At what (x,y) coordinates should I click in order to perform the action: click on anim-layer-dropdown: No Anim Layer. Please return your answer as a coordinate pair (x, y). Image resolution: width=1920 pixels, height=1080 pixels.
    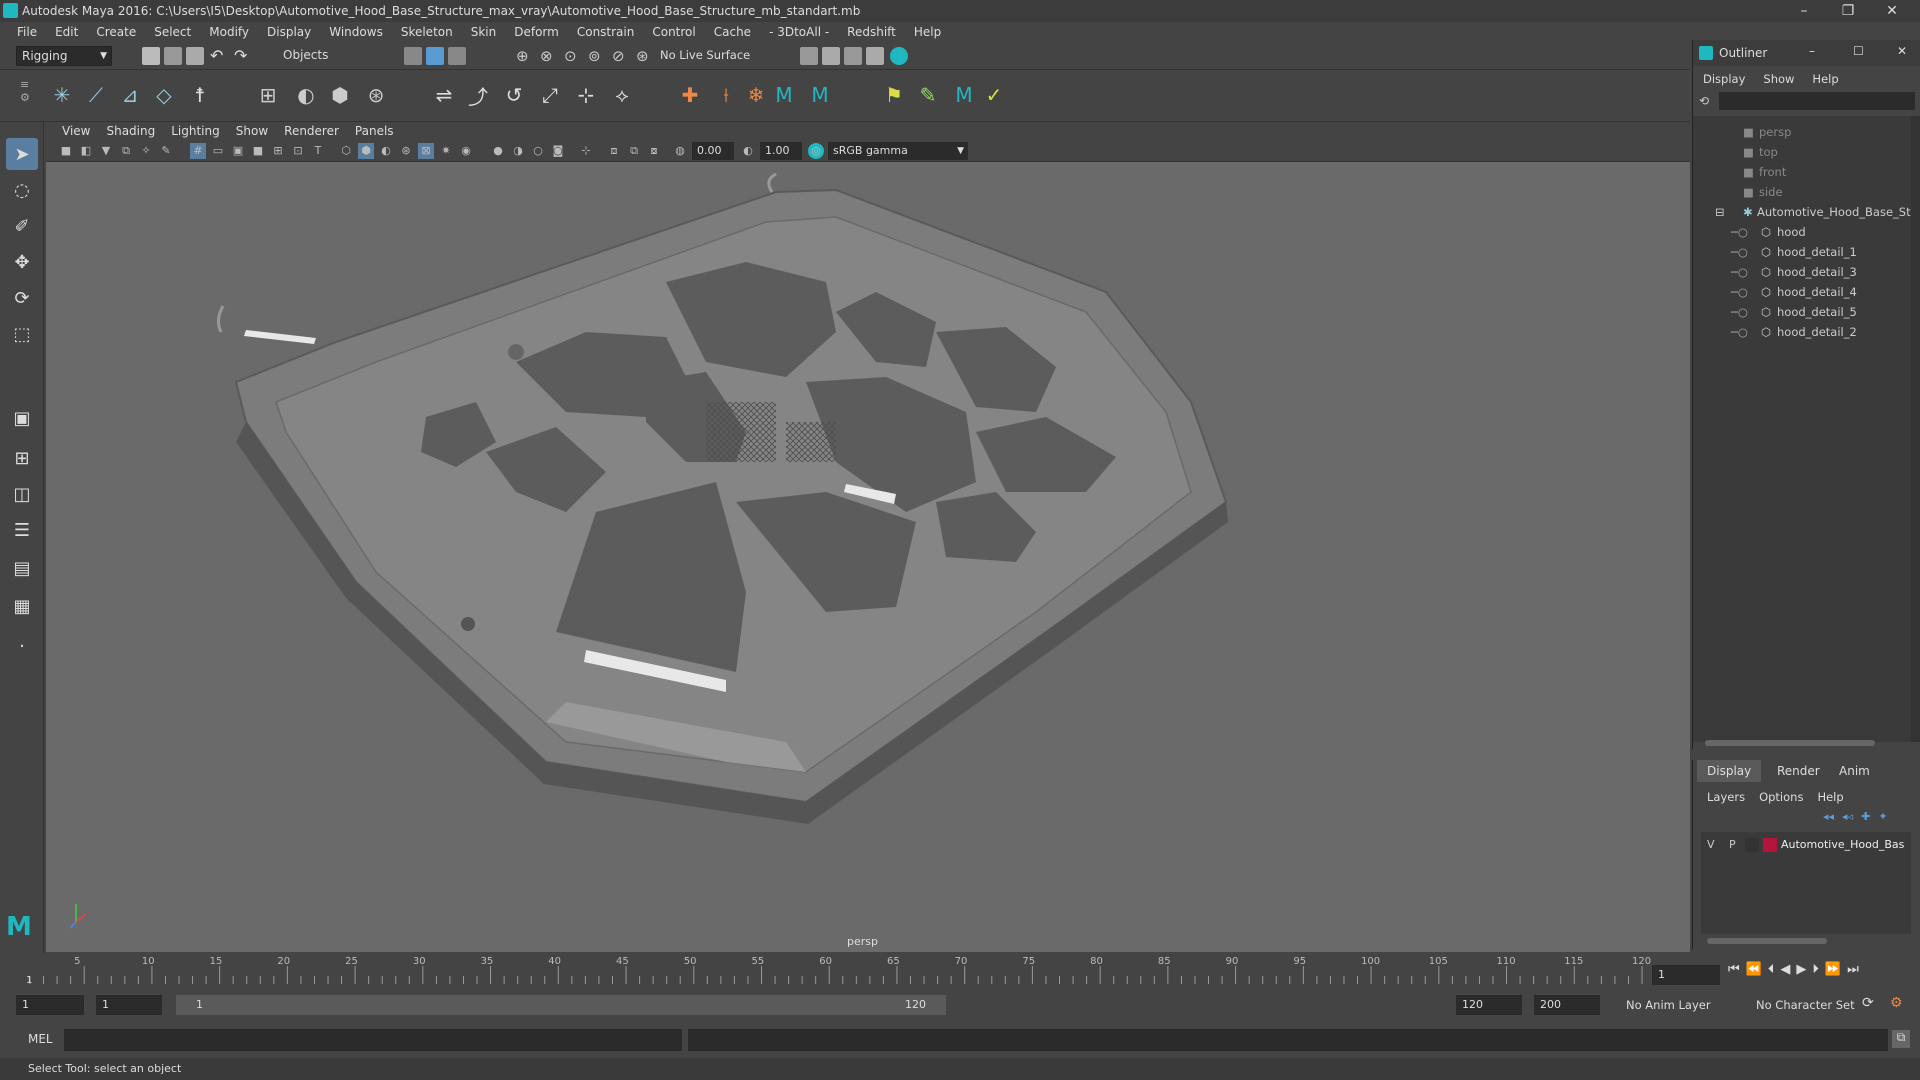
    Looking at the image, I should click on (1668, 1005).